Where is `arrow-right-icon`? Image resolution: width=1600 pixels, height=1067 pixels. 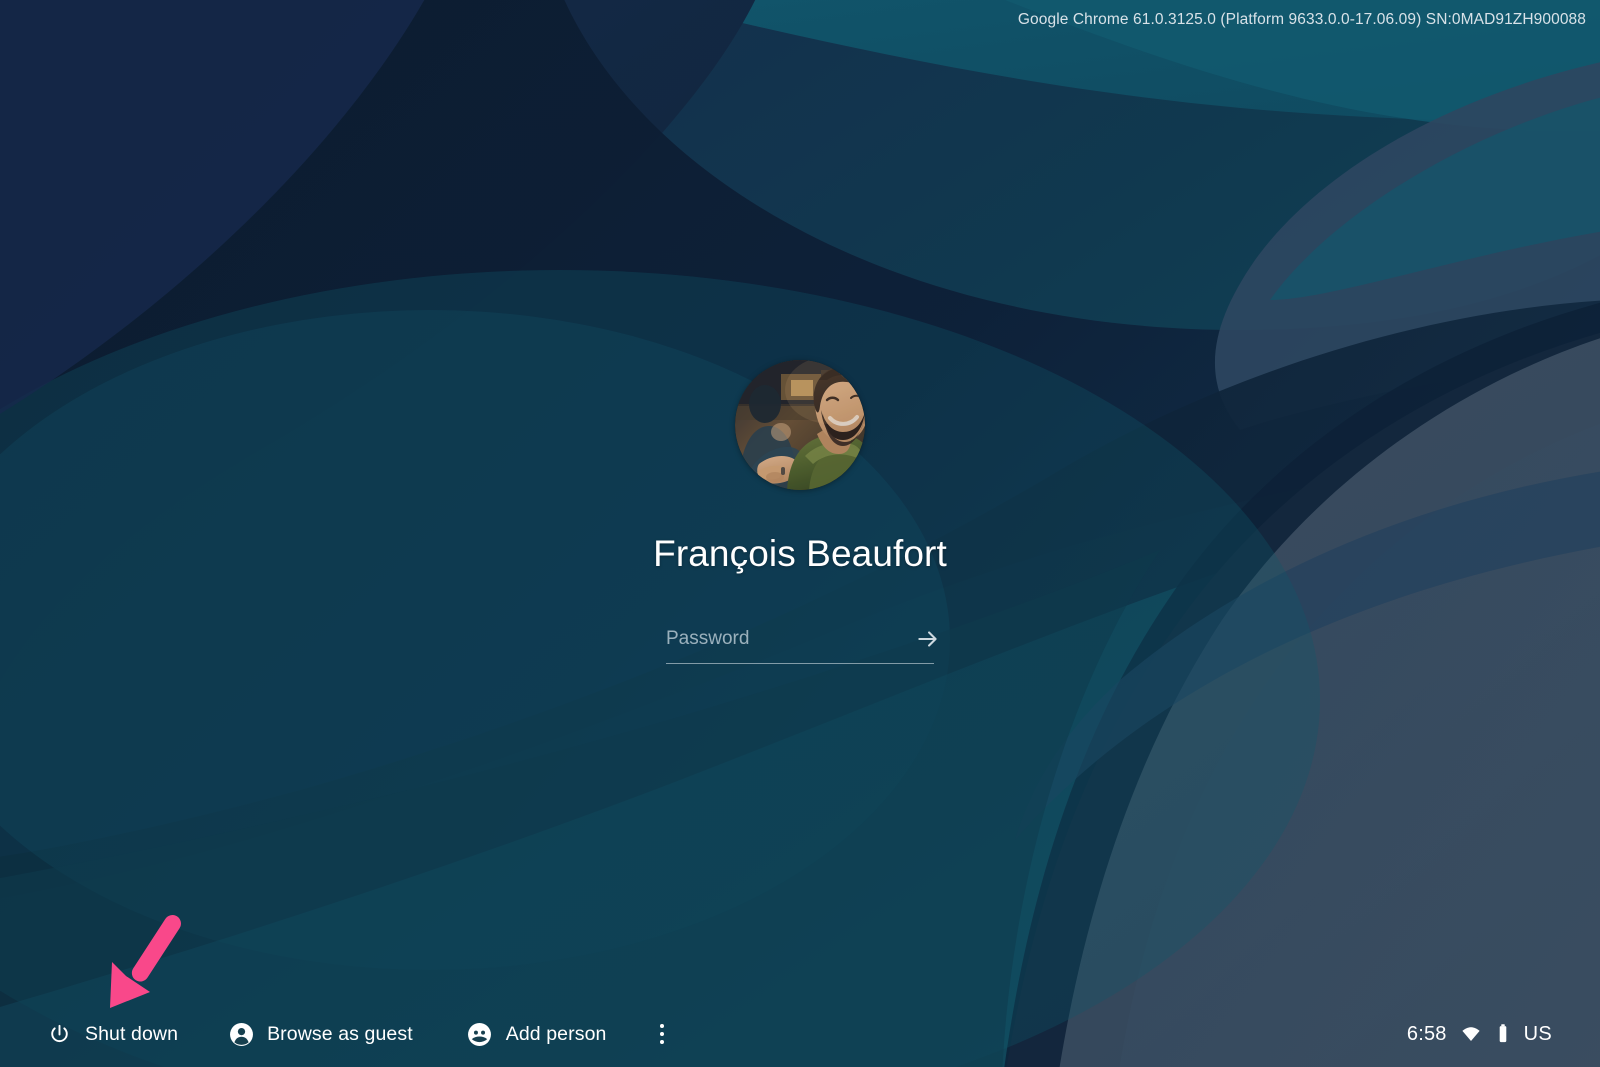
arrow-right-icon is located at coordinates (928, 639).